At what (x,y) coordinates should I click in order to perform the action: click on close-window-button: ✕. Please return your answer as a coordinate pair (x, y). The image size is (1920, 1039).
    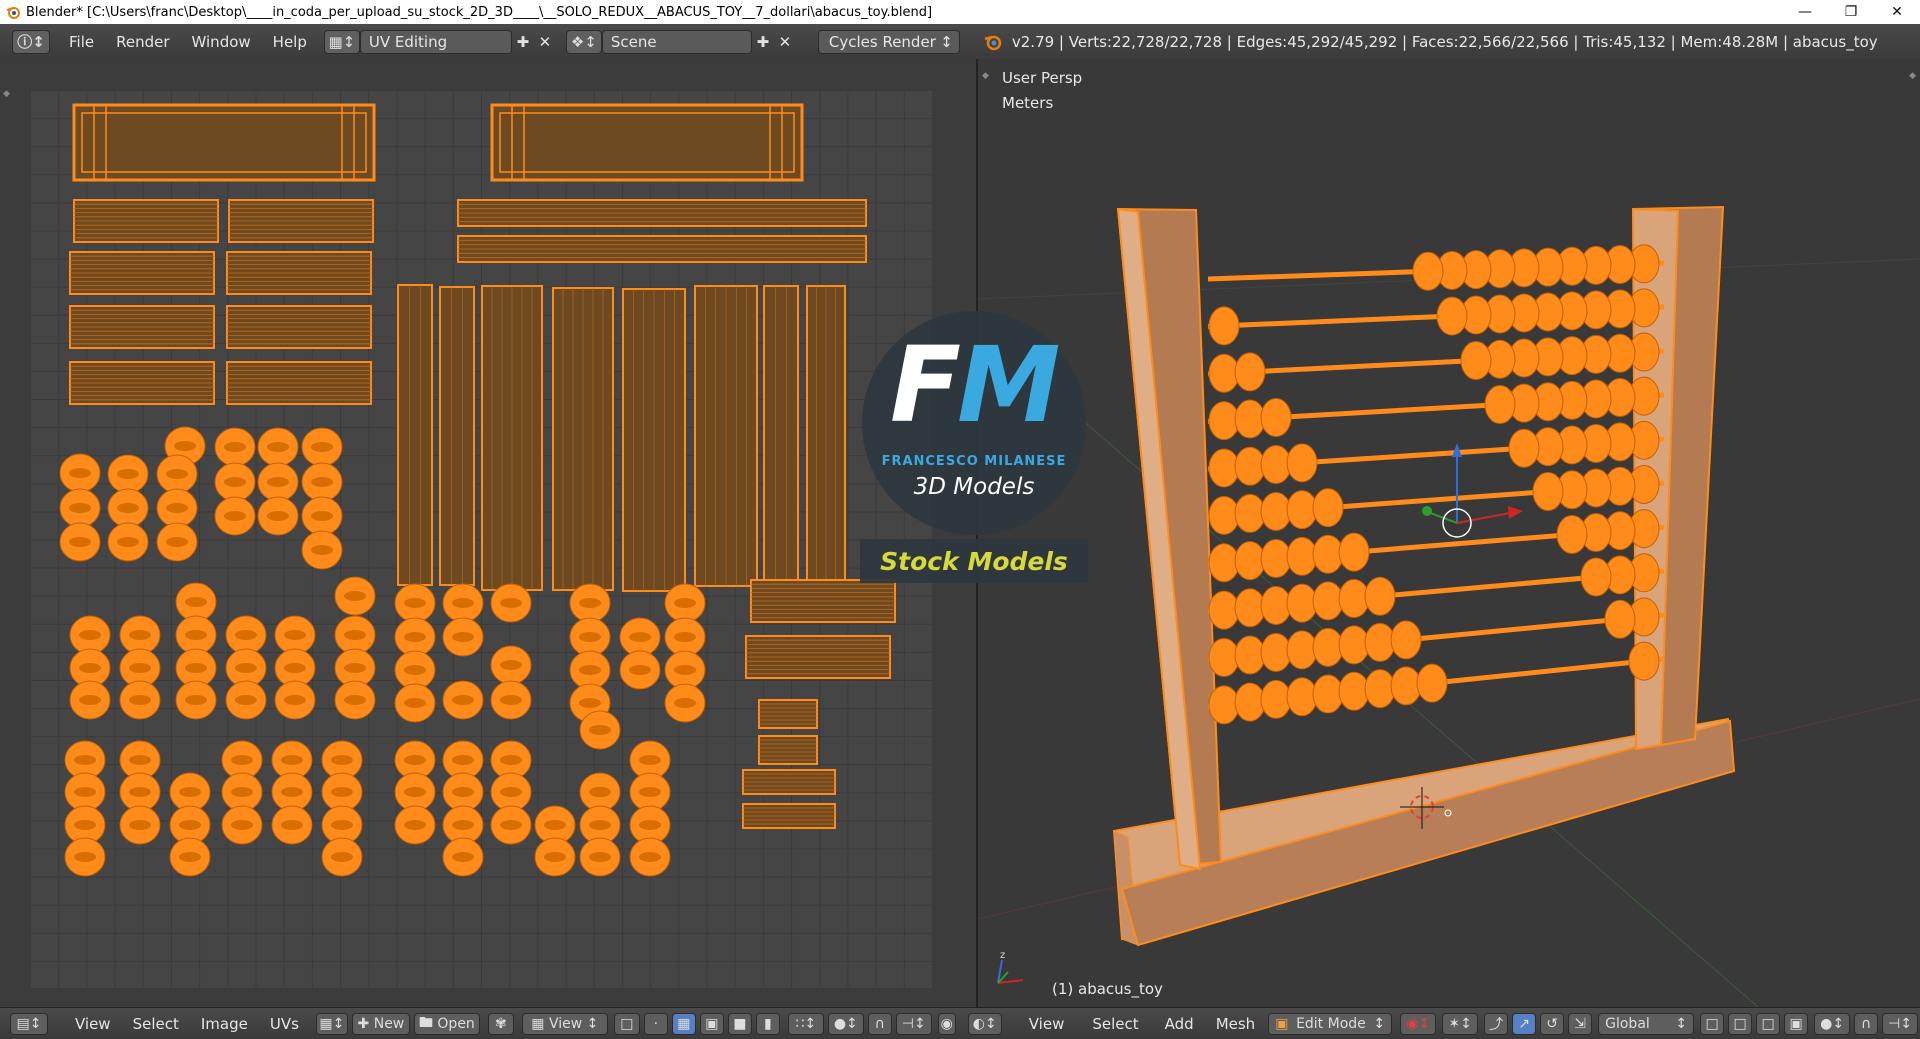
    Looking at the image, I should click on (1897, 12).